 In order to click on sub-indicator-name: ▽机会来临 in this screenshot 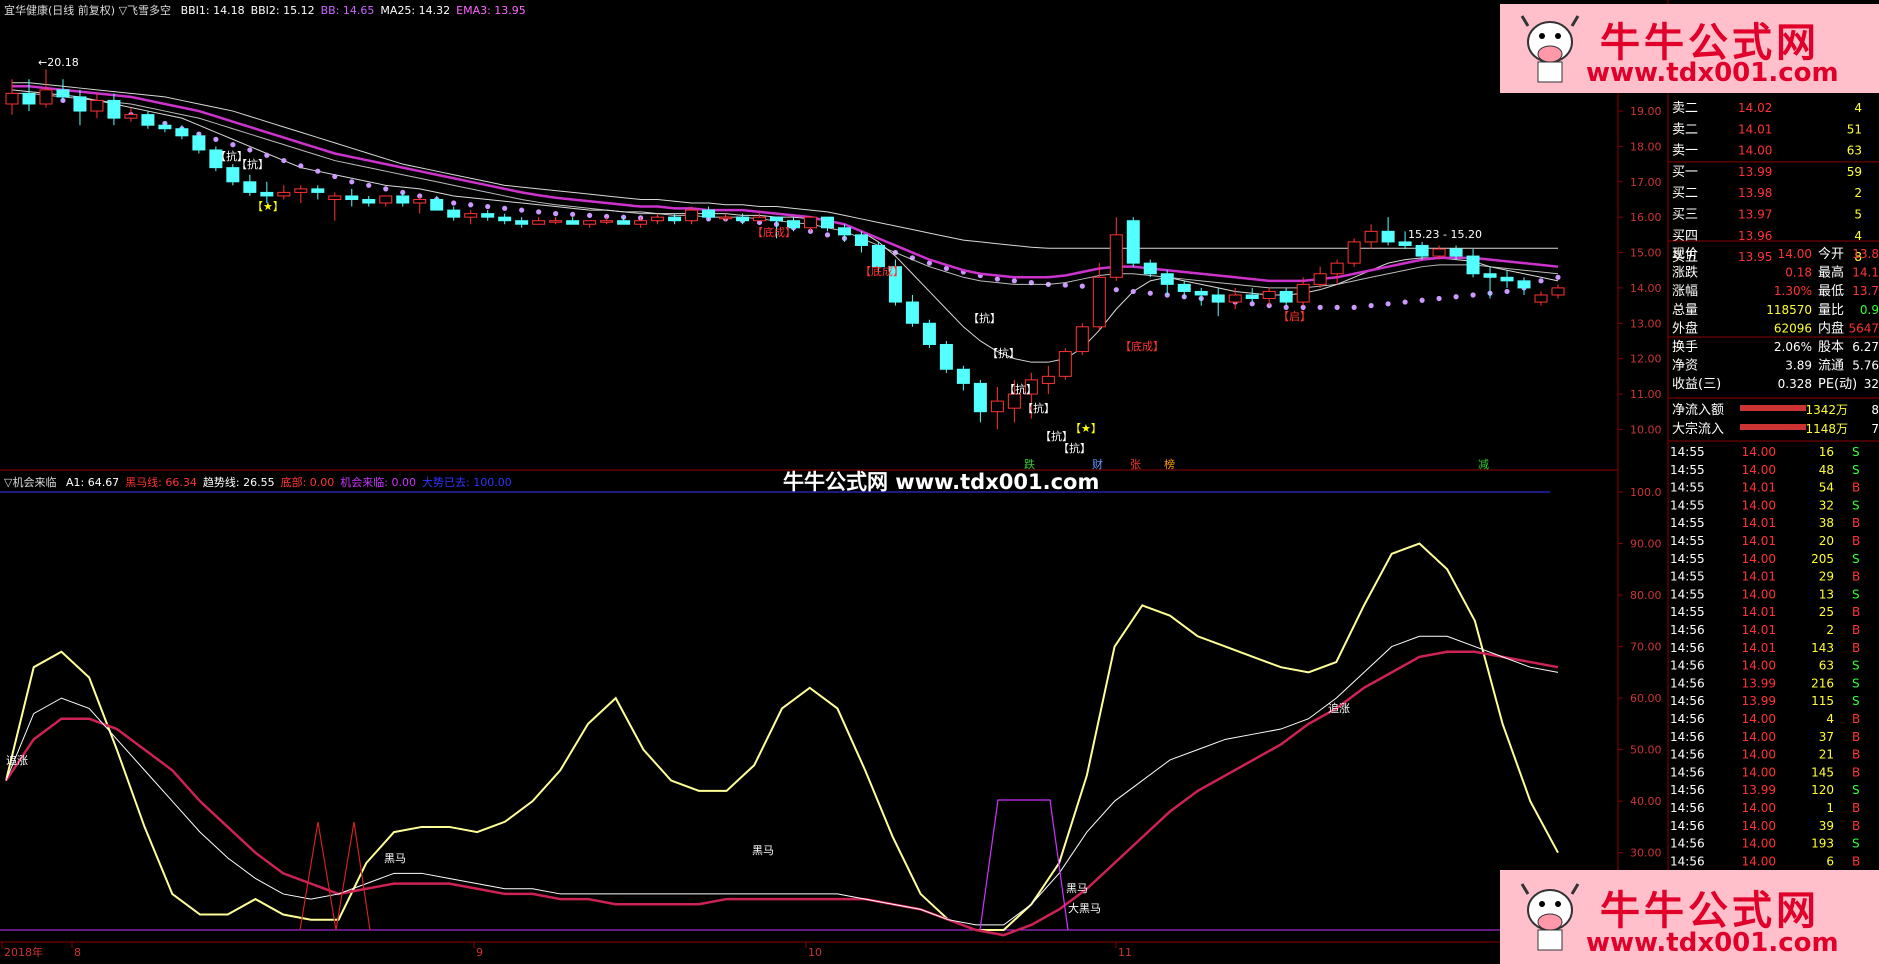, I will do `click(30, 482)`.